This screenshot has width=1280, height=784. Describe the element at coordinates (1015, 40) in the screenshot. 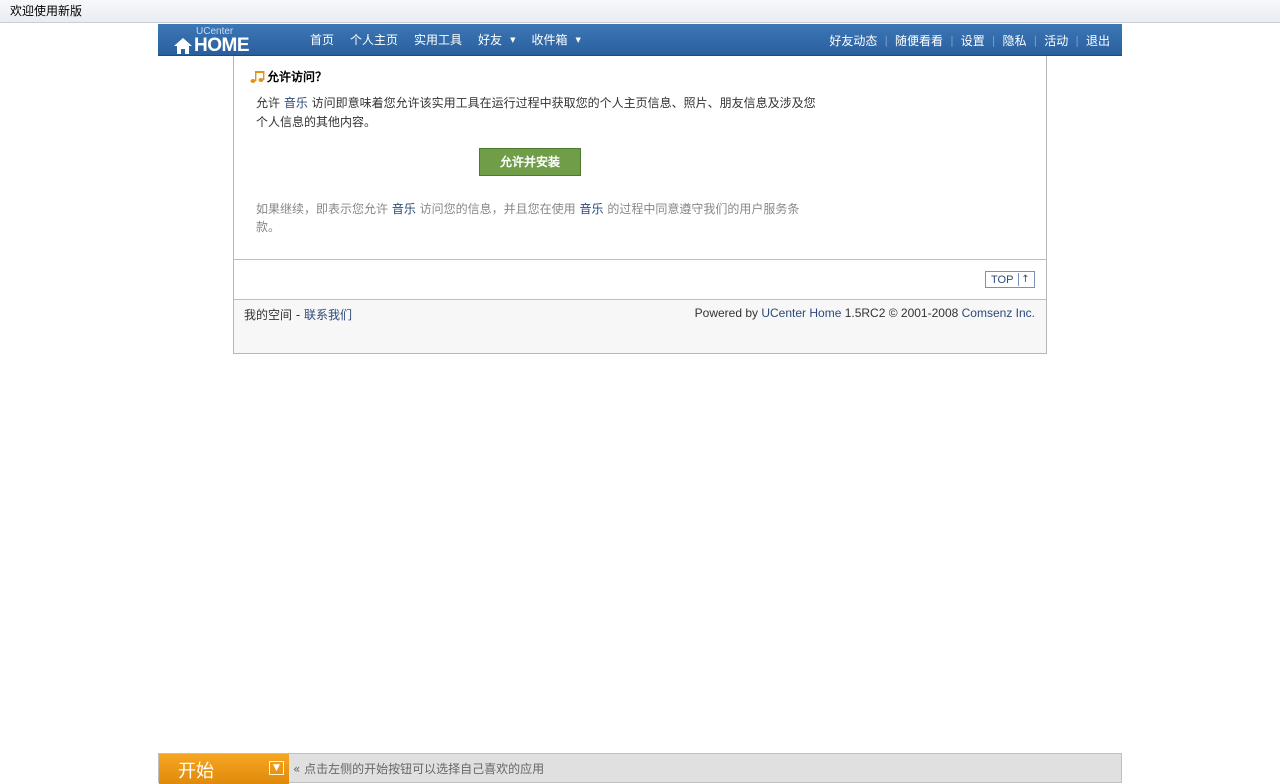

I see `nav-privacy: 隐私` at that location.